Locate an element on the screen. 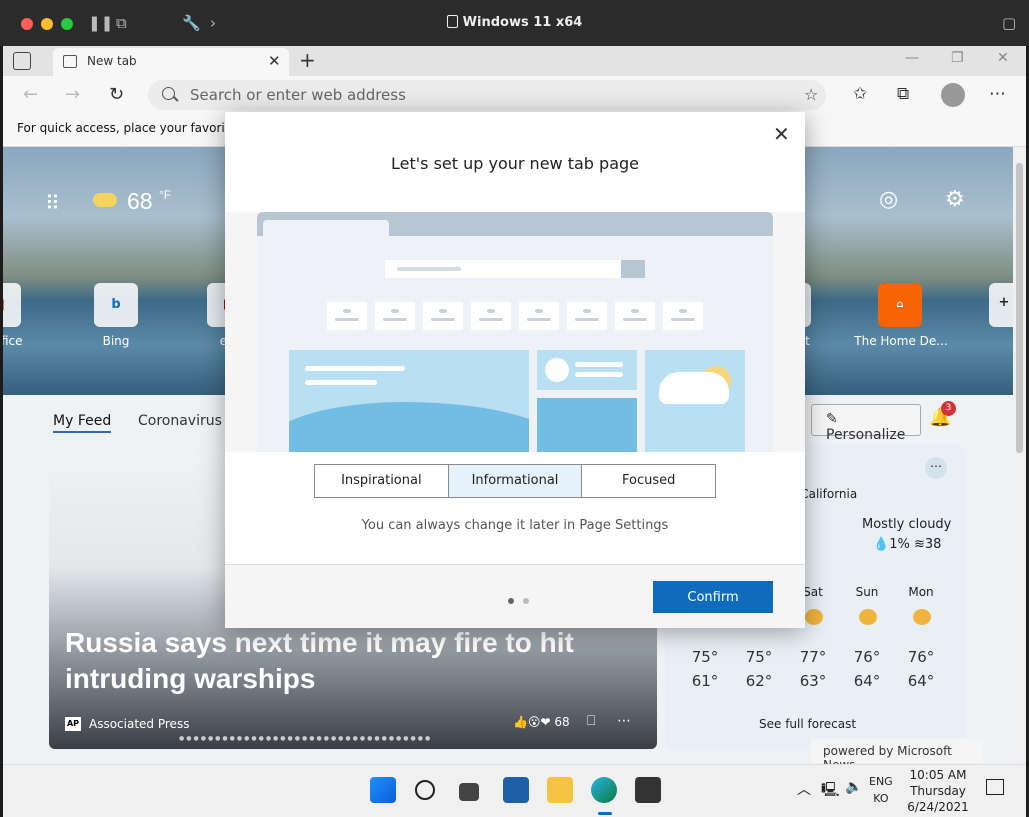 The image size is (1029, 817). widgets-icon is located at coordinates (516, 790).